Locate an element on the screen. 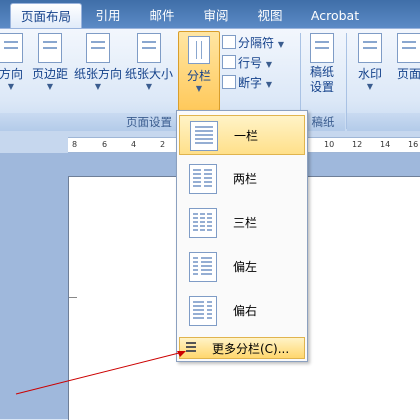 This screenshot has height=420, width=420. annotation-arrow is located at coordinates (100, 373).